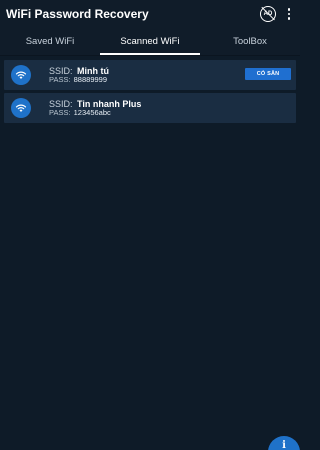 This screenshot has height=450, width=320. I want to click on no-ads-icon: AD, so click(268, 14).